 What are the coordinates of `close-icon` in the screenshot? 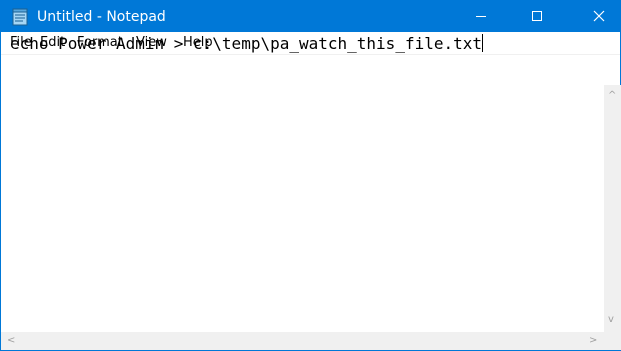 It's located at (599, 16).